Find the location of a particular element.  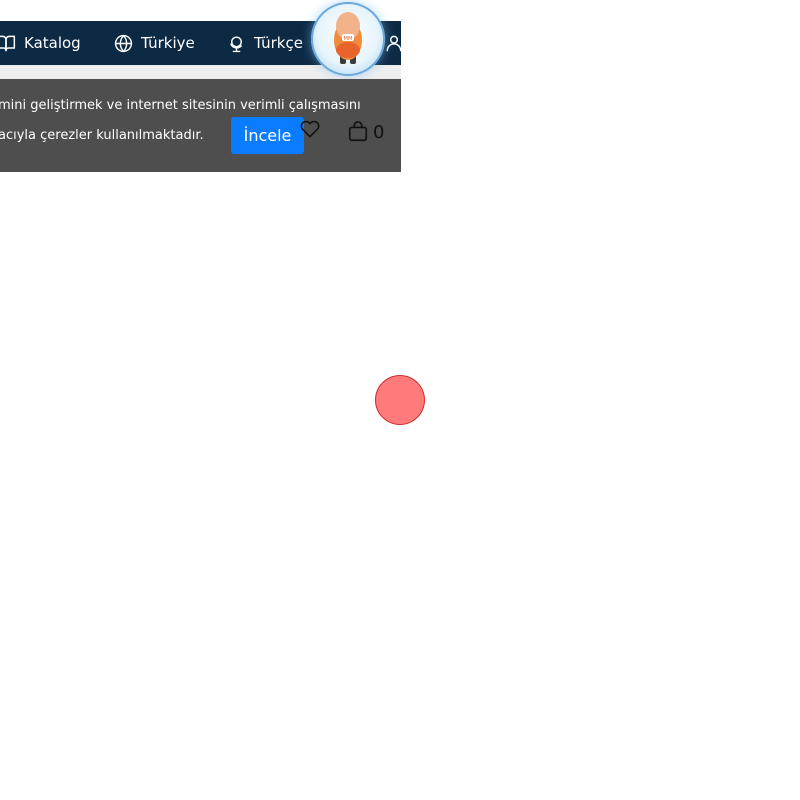

user-icon is located at coordinates (392, 43).